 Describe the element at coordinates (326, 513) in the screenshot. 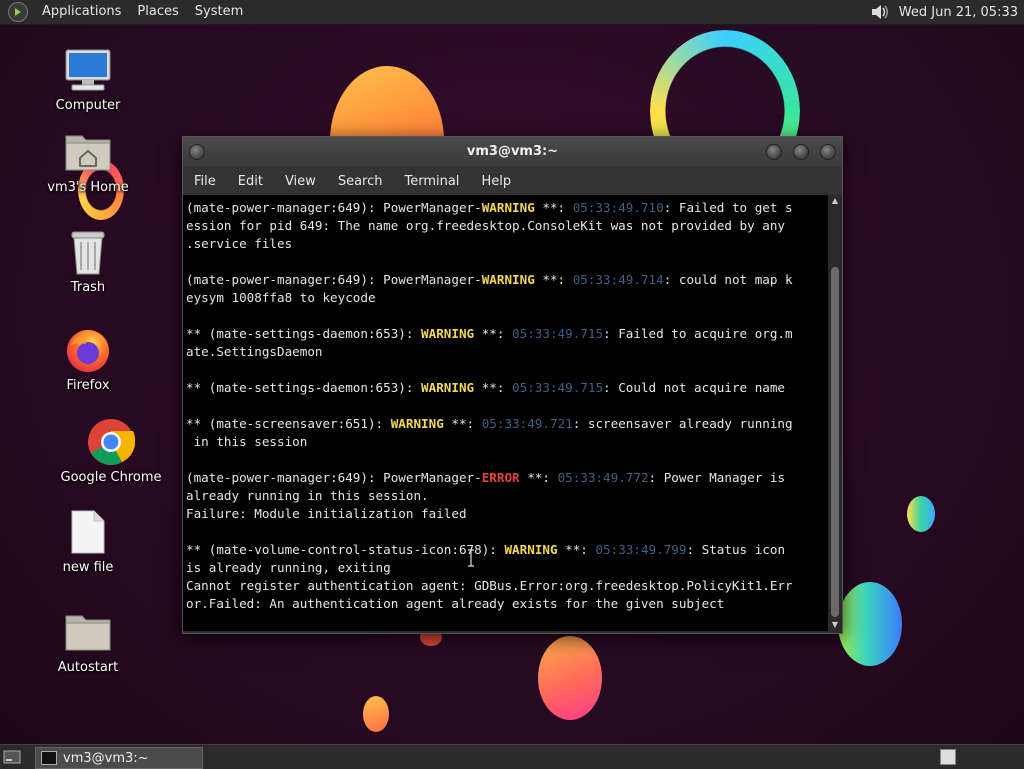

I see `terminal-text-segment: Failure: Module initialization failed` at that location.